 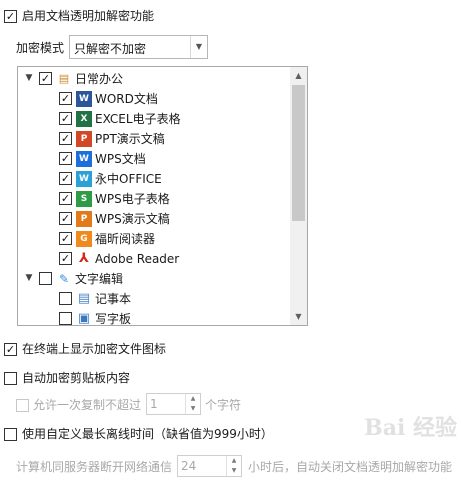 I want to click on tree-item: ✓ W WORD文档, so click(x=154, y=99).